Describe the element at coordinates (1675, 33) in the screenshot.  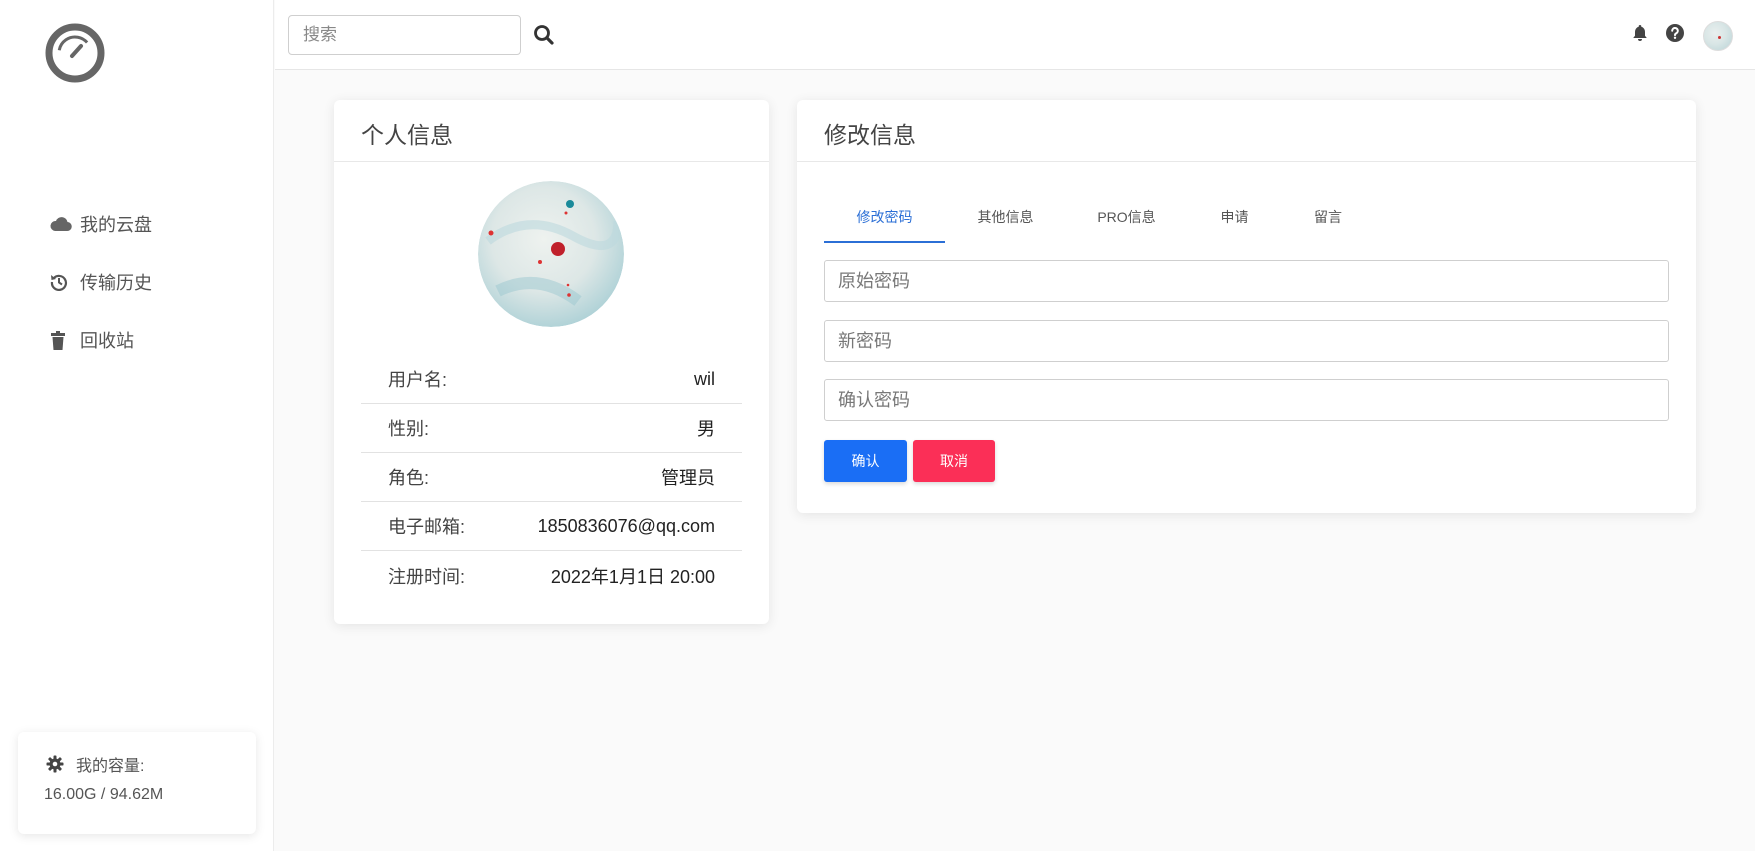
I see `help-icon` at that location.